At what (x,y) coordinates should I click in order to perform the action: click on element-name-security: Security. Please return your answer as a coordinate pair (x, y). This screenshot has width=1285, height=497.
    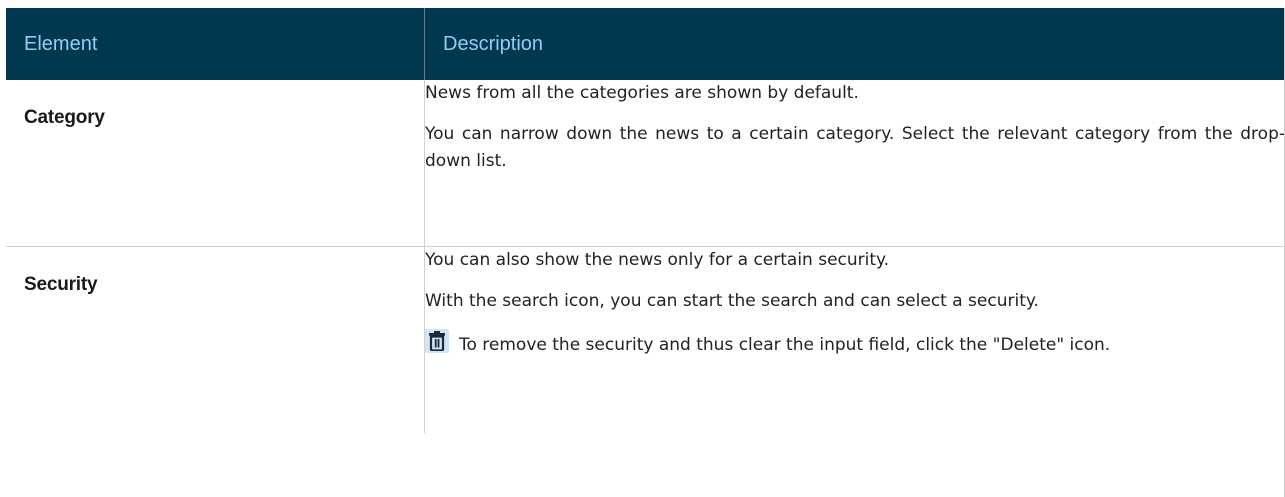
    Looking at the image, I should click on (61, 284).